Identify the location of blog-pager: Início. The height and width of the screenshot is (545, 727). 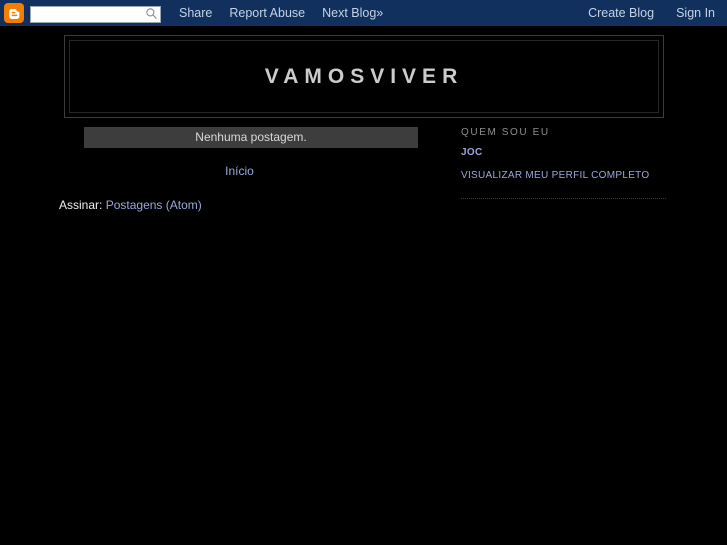
(239, 171).